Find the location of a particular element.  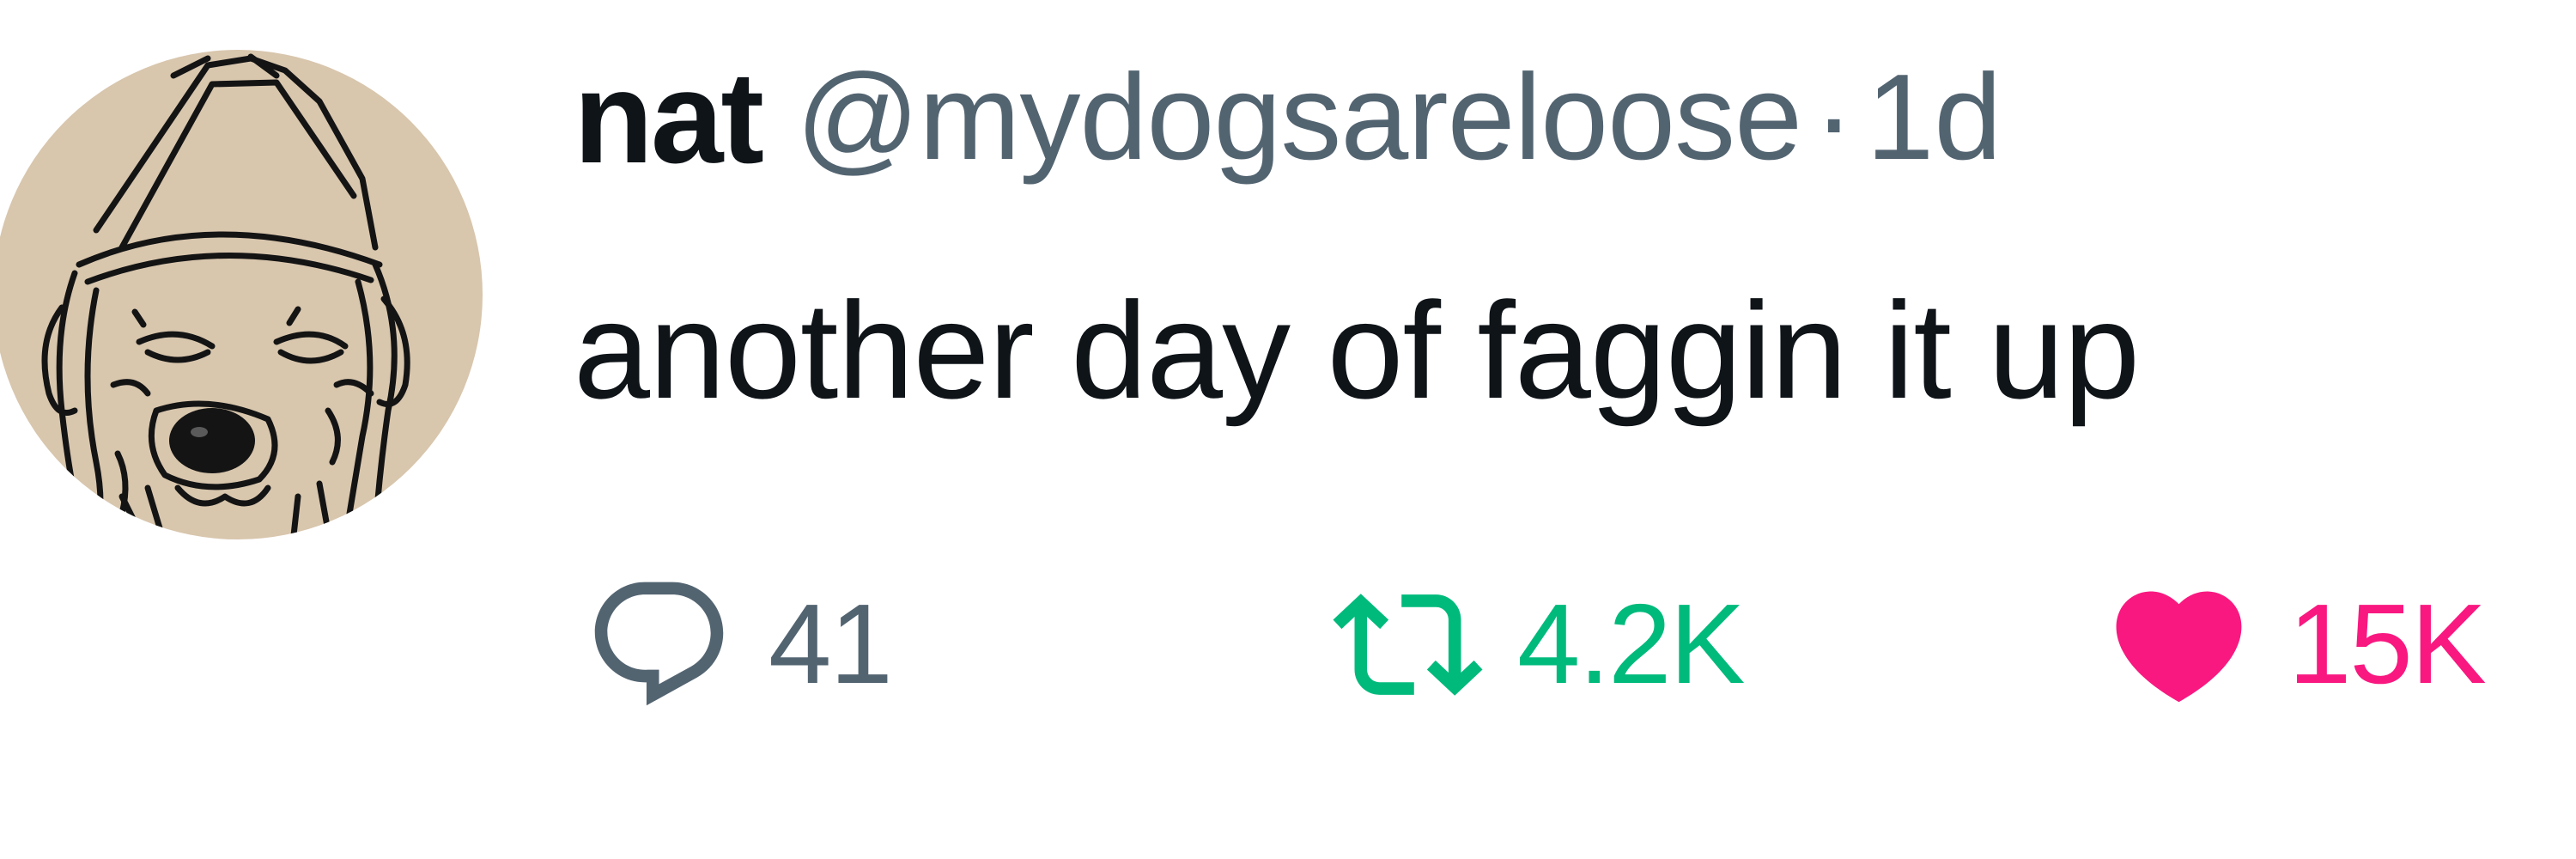

dog-drawing-avatar-image is located at coordinates (241, 295).